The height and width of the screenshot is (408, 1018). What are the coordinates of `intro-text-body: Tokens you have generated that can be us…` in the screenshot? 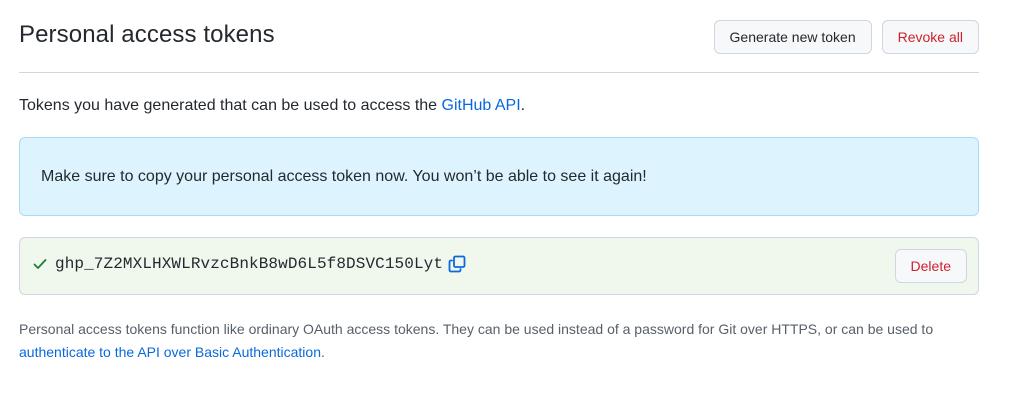 It's located at (230, 105).